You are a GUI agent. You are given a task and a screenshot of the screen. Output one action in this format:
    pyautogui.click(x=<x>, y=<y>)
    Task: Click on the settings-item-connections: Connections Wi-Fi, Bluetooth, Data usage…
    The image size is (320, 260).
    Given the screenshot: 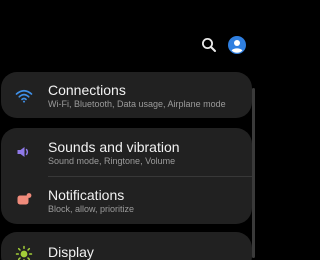 What is the action you would take?
    pyautogui.click(x=126, y=95)
    